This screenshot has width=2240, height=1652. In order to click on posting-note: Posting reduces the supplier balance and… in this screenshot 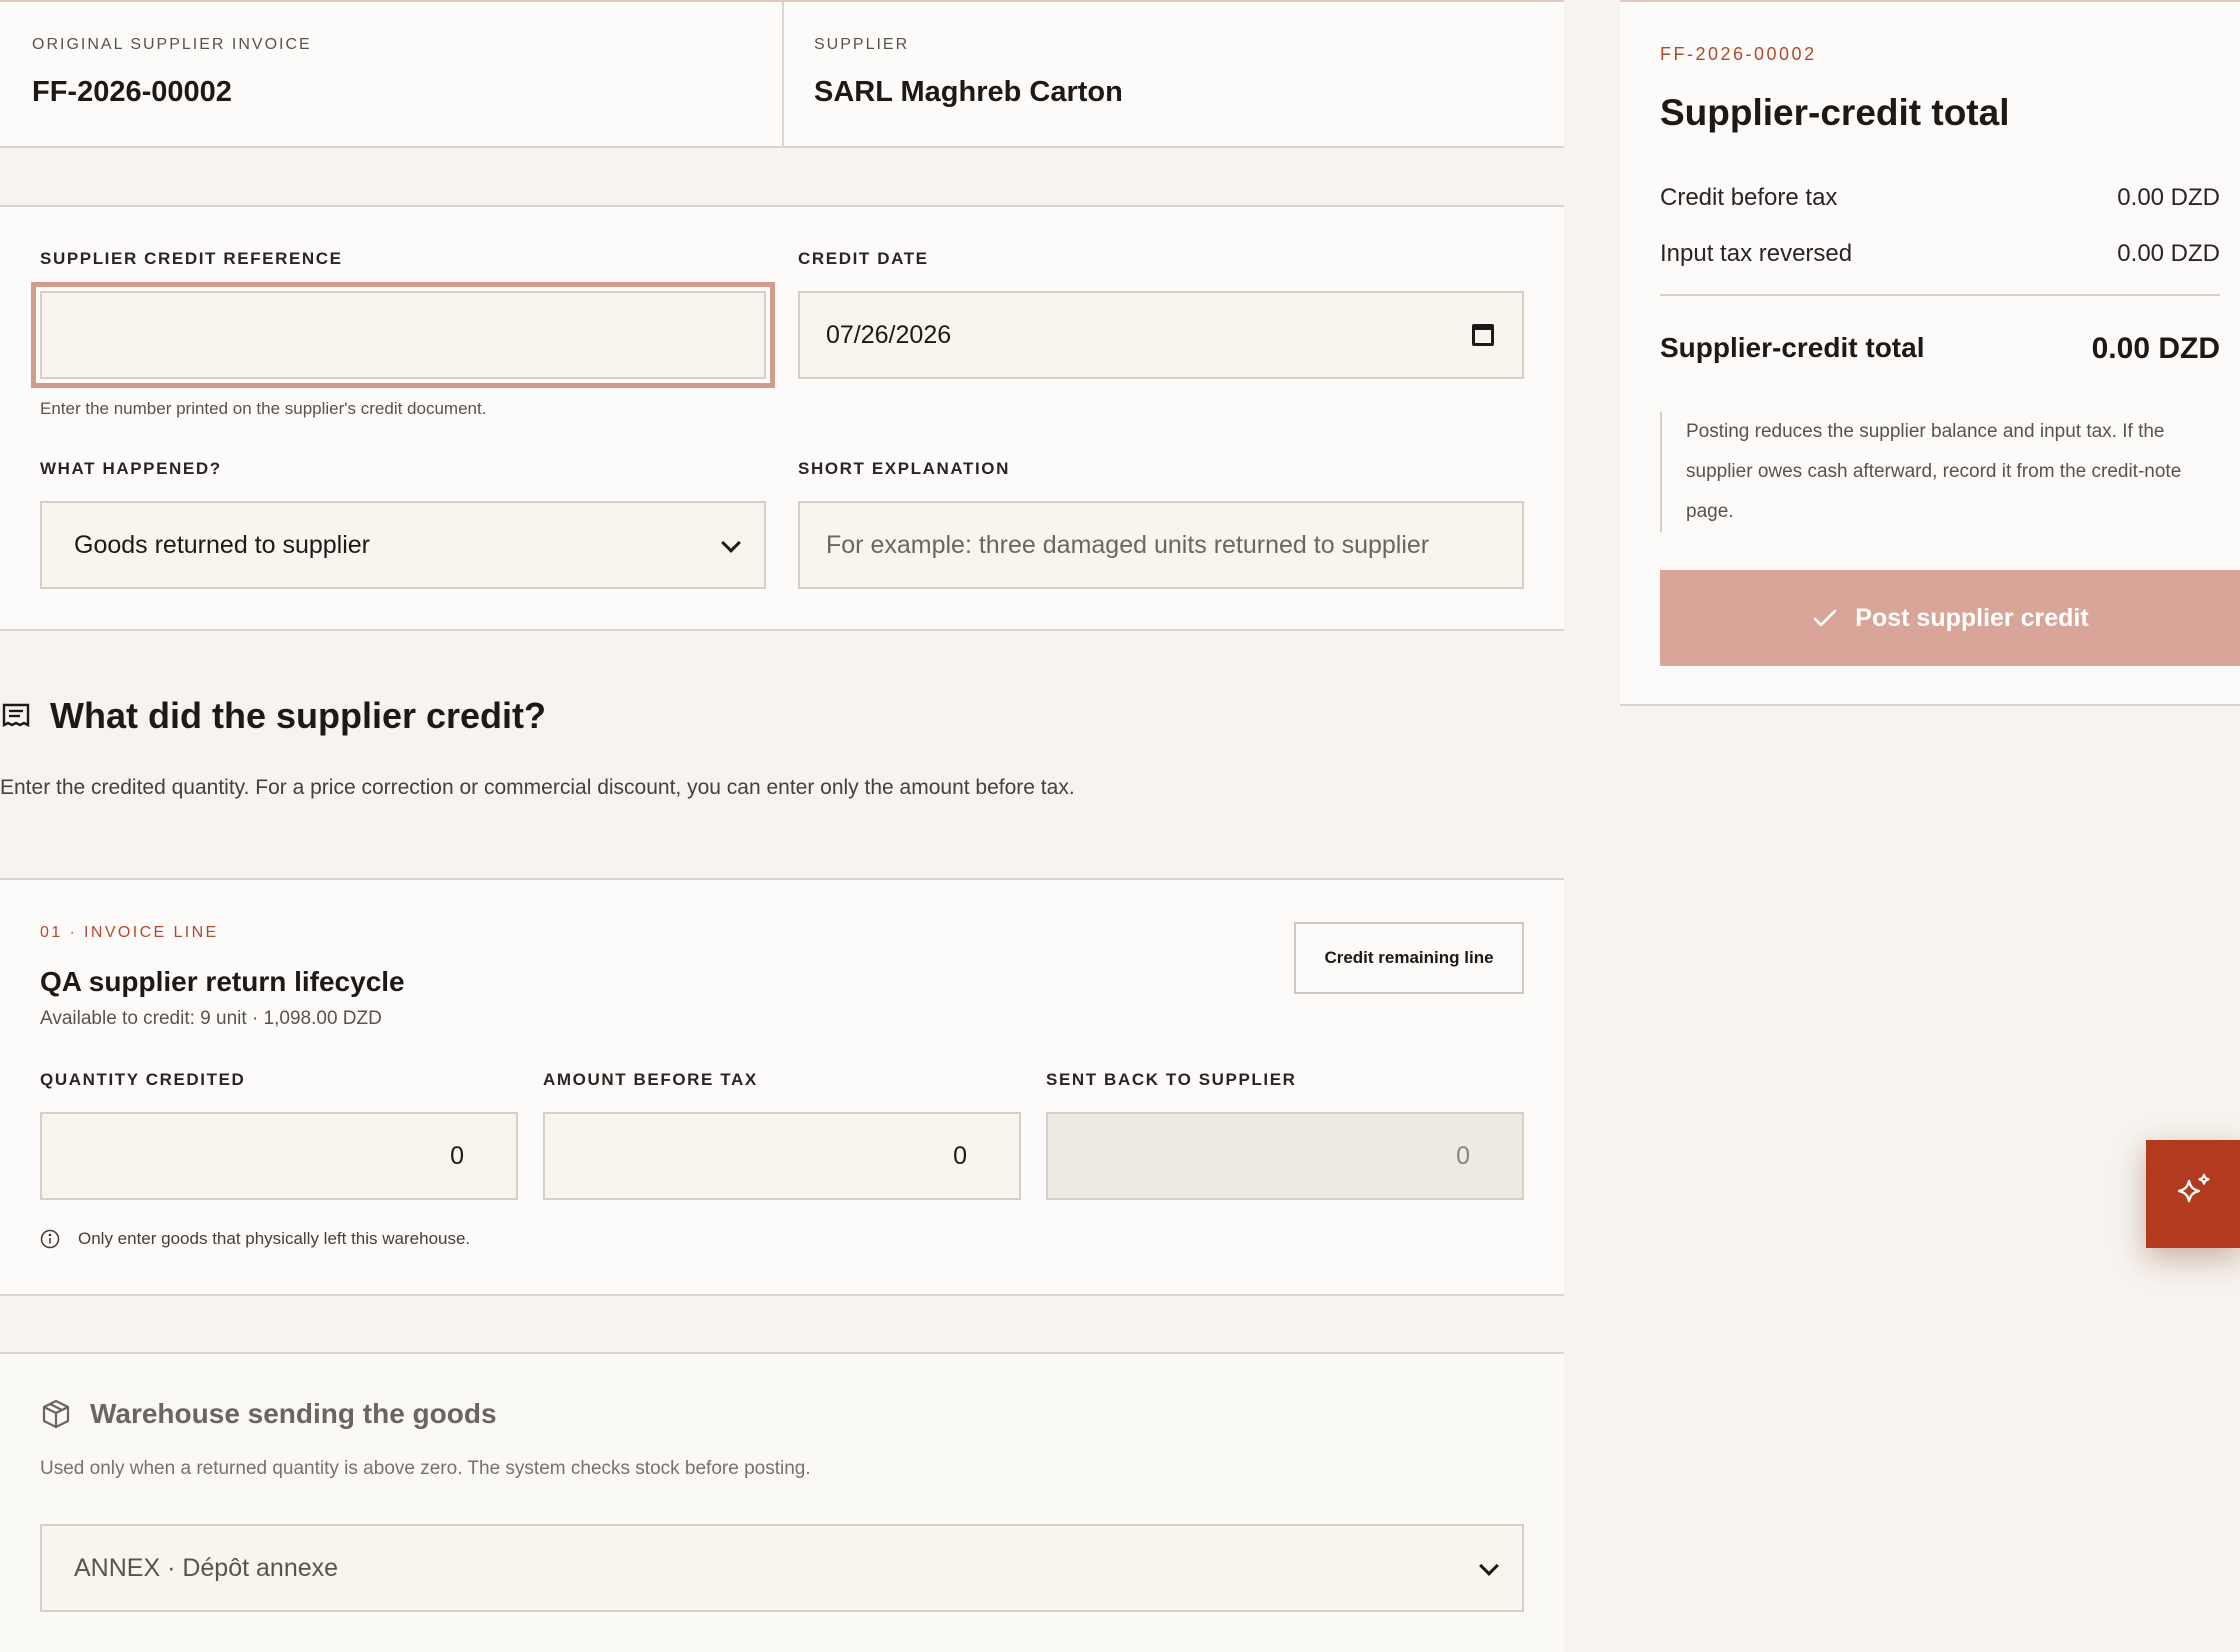, I will do `click(1940, 472)`.